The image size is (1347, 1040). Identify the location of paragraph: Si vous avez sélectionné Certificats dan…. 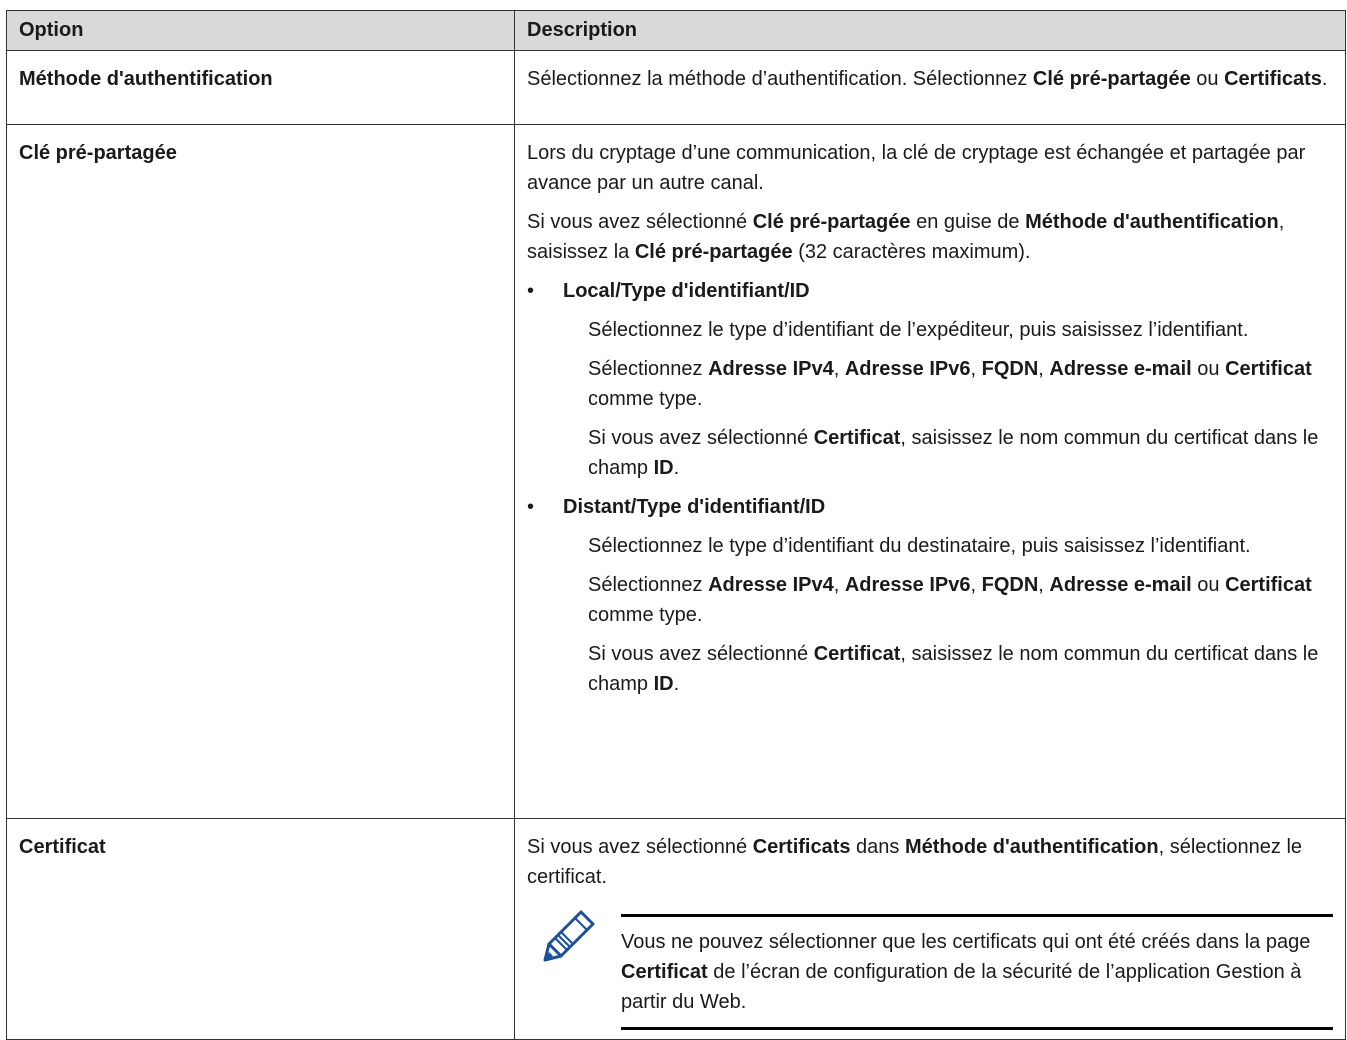
(915, 862).